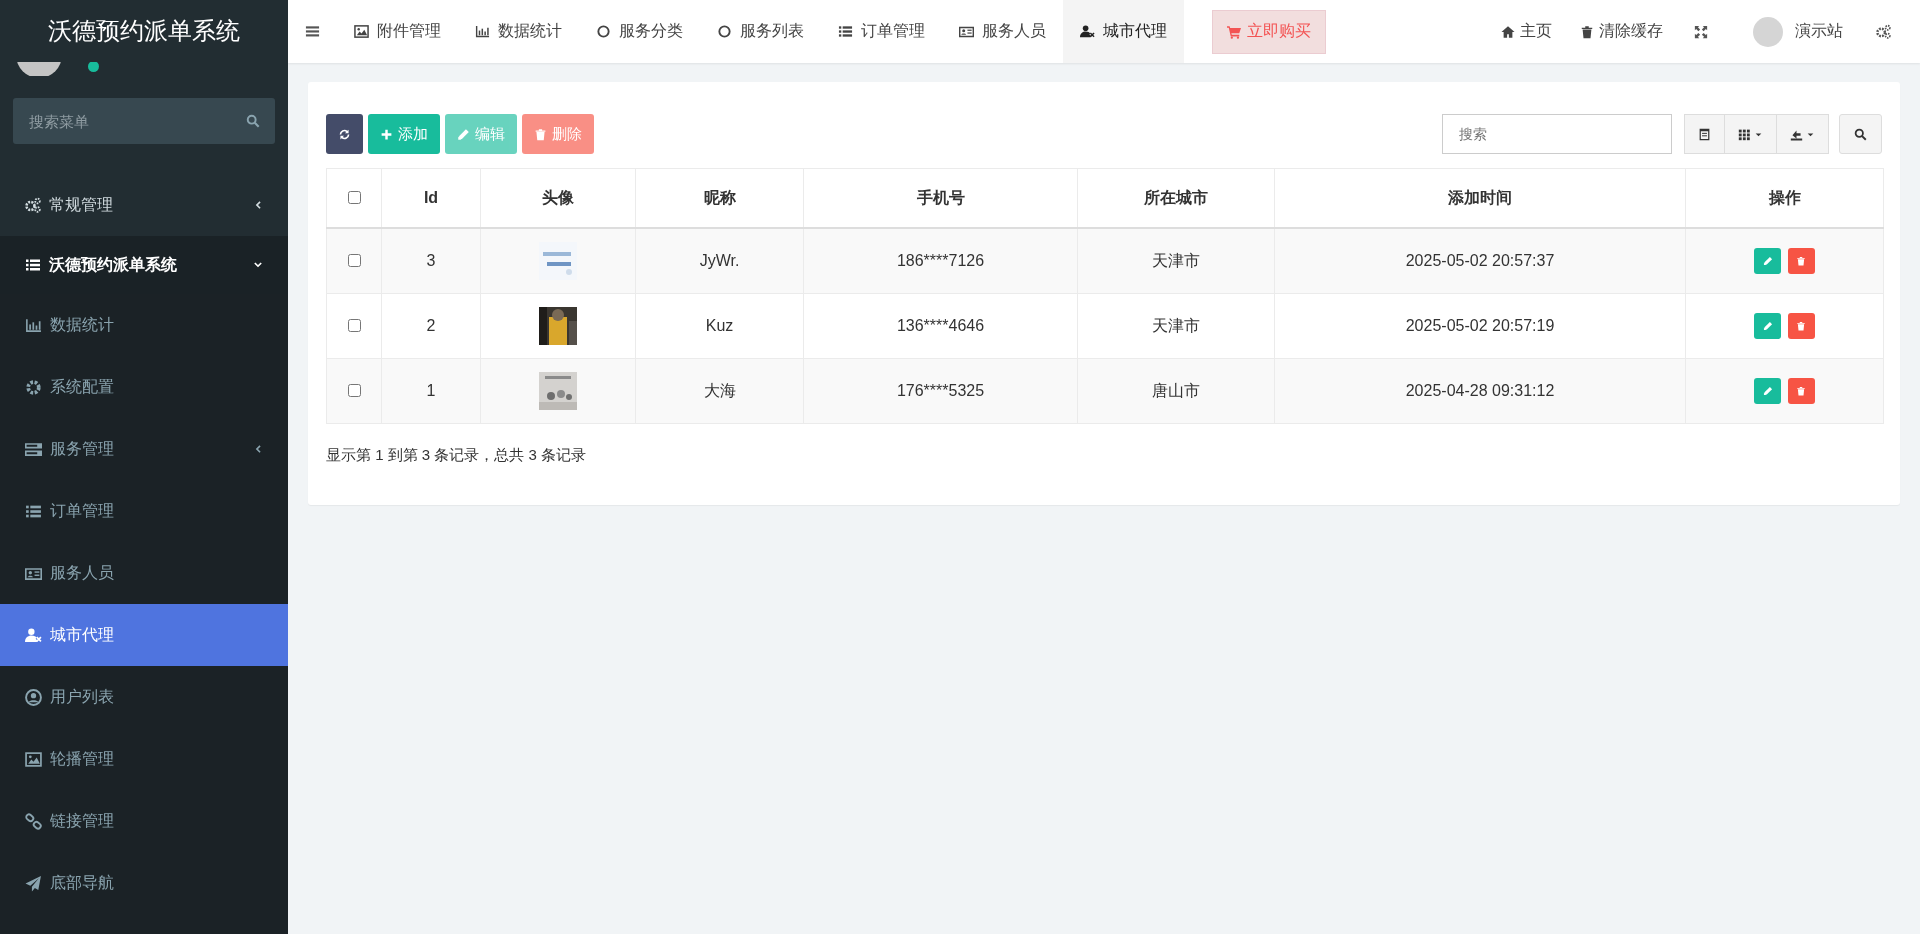 This screenshot has height=934, width=1920. What do you see at coordinates (518, 31) in the screenshot?
I see `nav-tab: 数据统计` at bounding box center [518, 31].